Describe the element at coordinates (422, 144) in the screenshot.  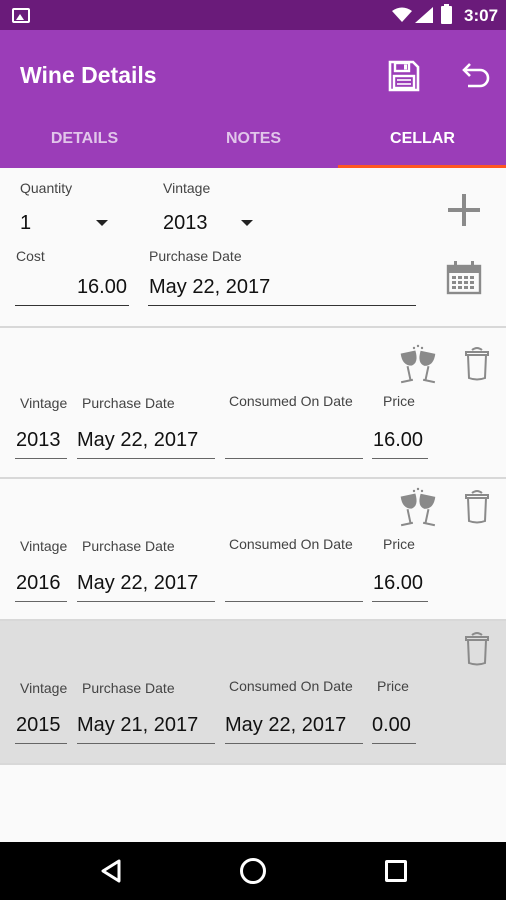
I see `tab-cellar: CELLAR` at that location.